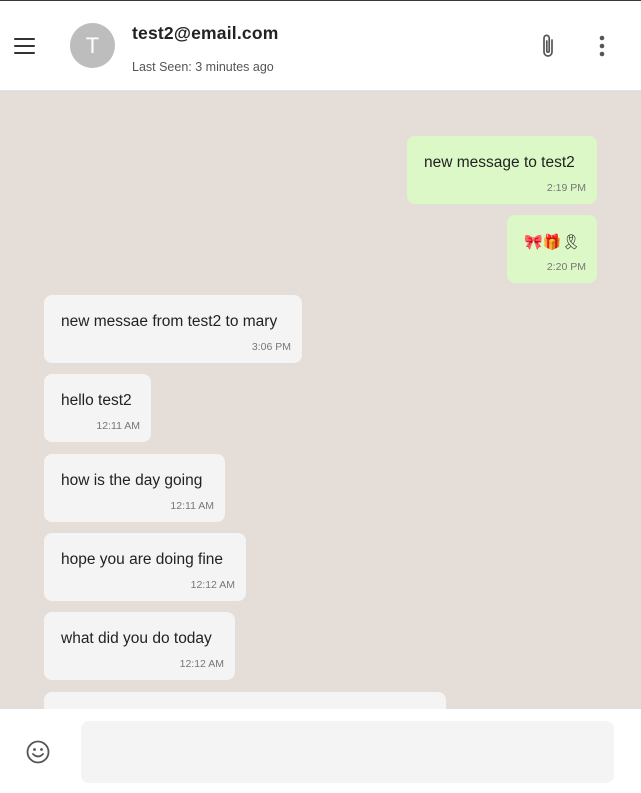 Image resolution: width=641 pixels, height=793 pixels. What do you see at coordinates (552, 242) in the screenshot?
I see `message-text: 🎀🎁🎗` at bounding box center [552, 242].